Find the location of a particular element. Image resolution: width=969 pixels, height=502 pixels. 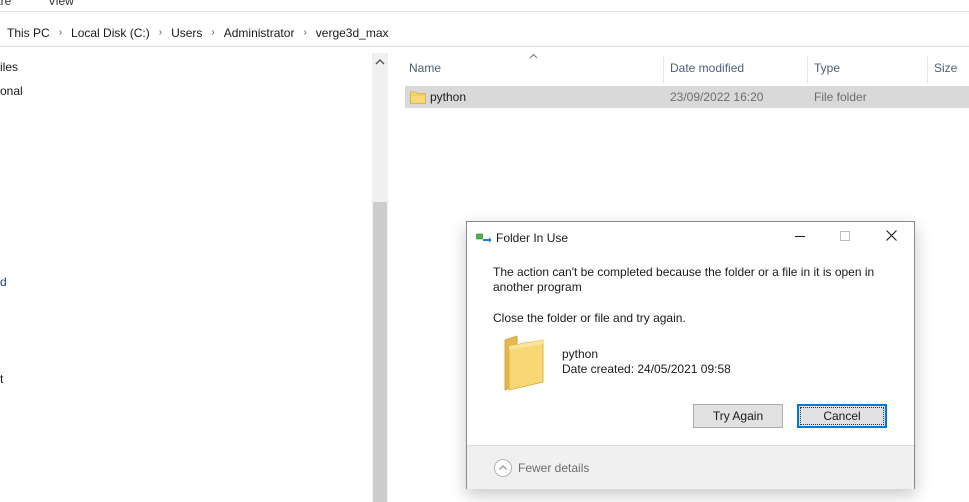

sort-ascending-icon is located at coordinates (533, 56).